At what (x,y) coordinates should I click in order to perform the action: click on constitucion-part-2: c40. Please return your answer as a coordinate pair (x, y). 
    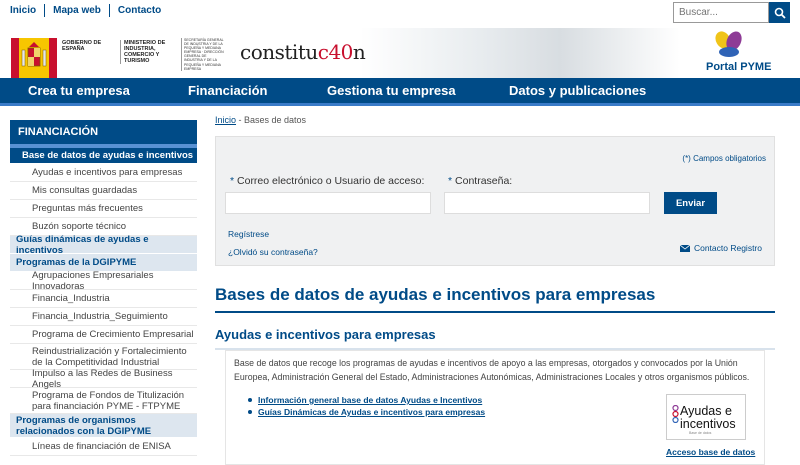
    Looking at the image, I should click on (335, 52).